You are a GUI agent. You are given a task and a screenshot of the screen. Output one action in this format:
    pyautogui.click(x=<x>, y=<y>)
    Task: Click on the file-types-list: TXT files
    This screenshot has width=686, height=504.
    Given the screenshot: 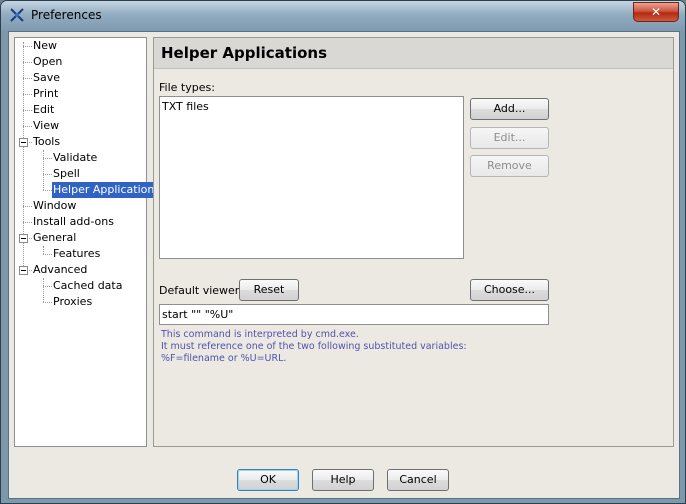 What is the action you would take?
    pyautogui.click(x=311, y=177)
    